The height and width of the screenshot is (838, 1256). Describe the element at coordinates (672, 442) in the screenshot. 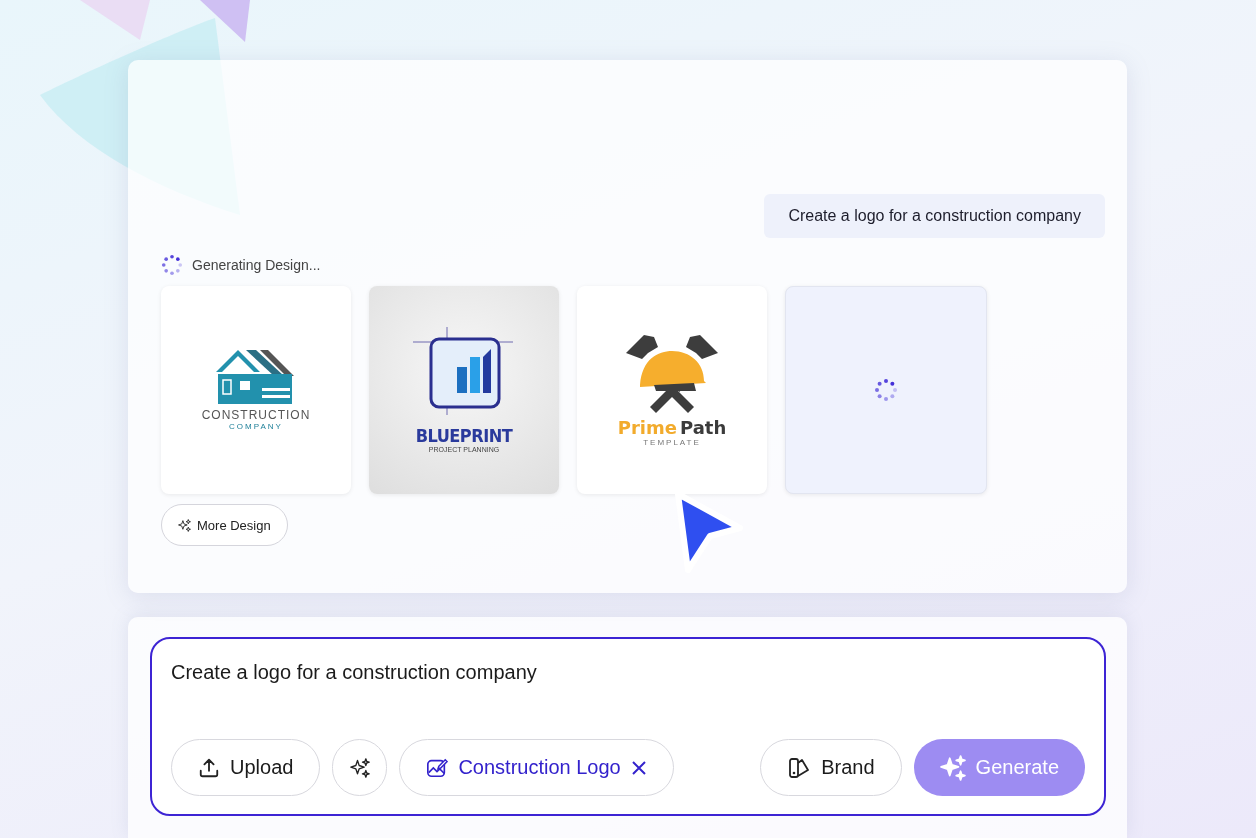

I see `logo-tagline: TEMPLATE` at that location.